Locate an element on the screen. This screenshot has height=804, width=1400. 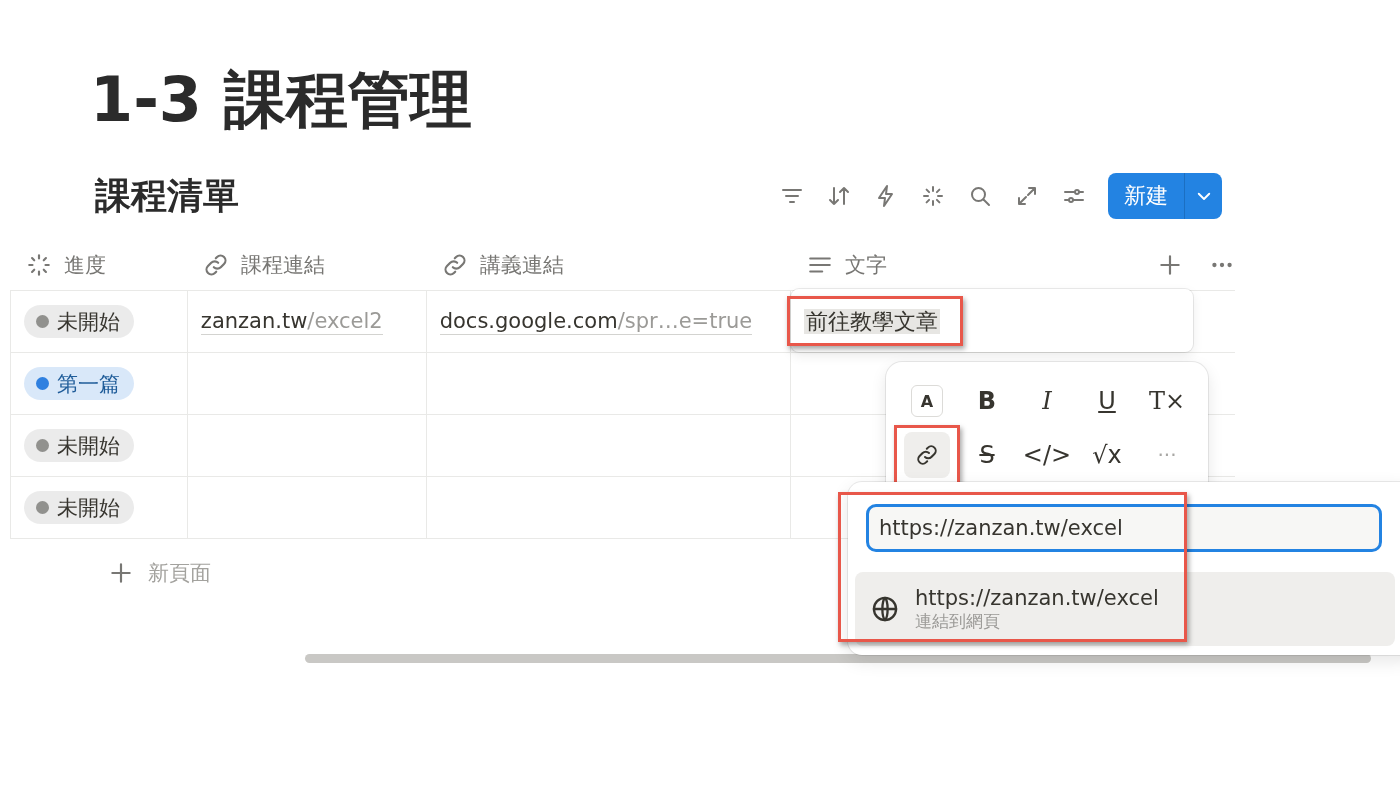
column-label: 進度 is located at coordinates (85, 265).